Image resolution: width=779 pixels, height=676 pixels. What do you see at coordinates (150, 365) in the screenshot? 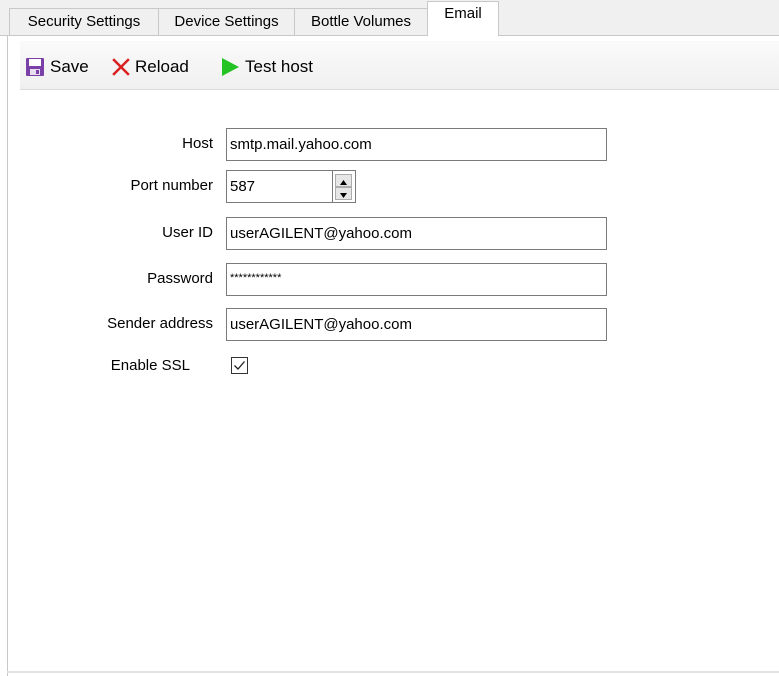
I see `enable-ssl-label: Enable SSL` at bounding box center [150, 365].